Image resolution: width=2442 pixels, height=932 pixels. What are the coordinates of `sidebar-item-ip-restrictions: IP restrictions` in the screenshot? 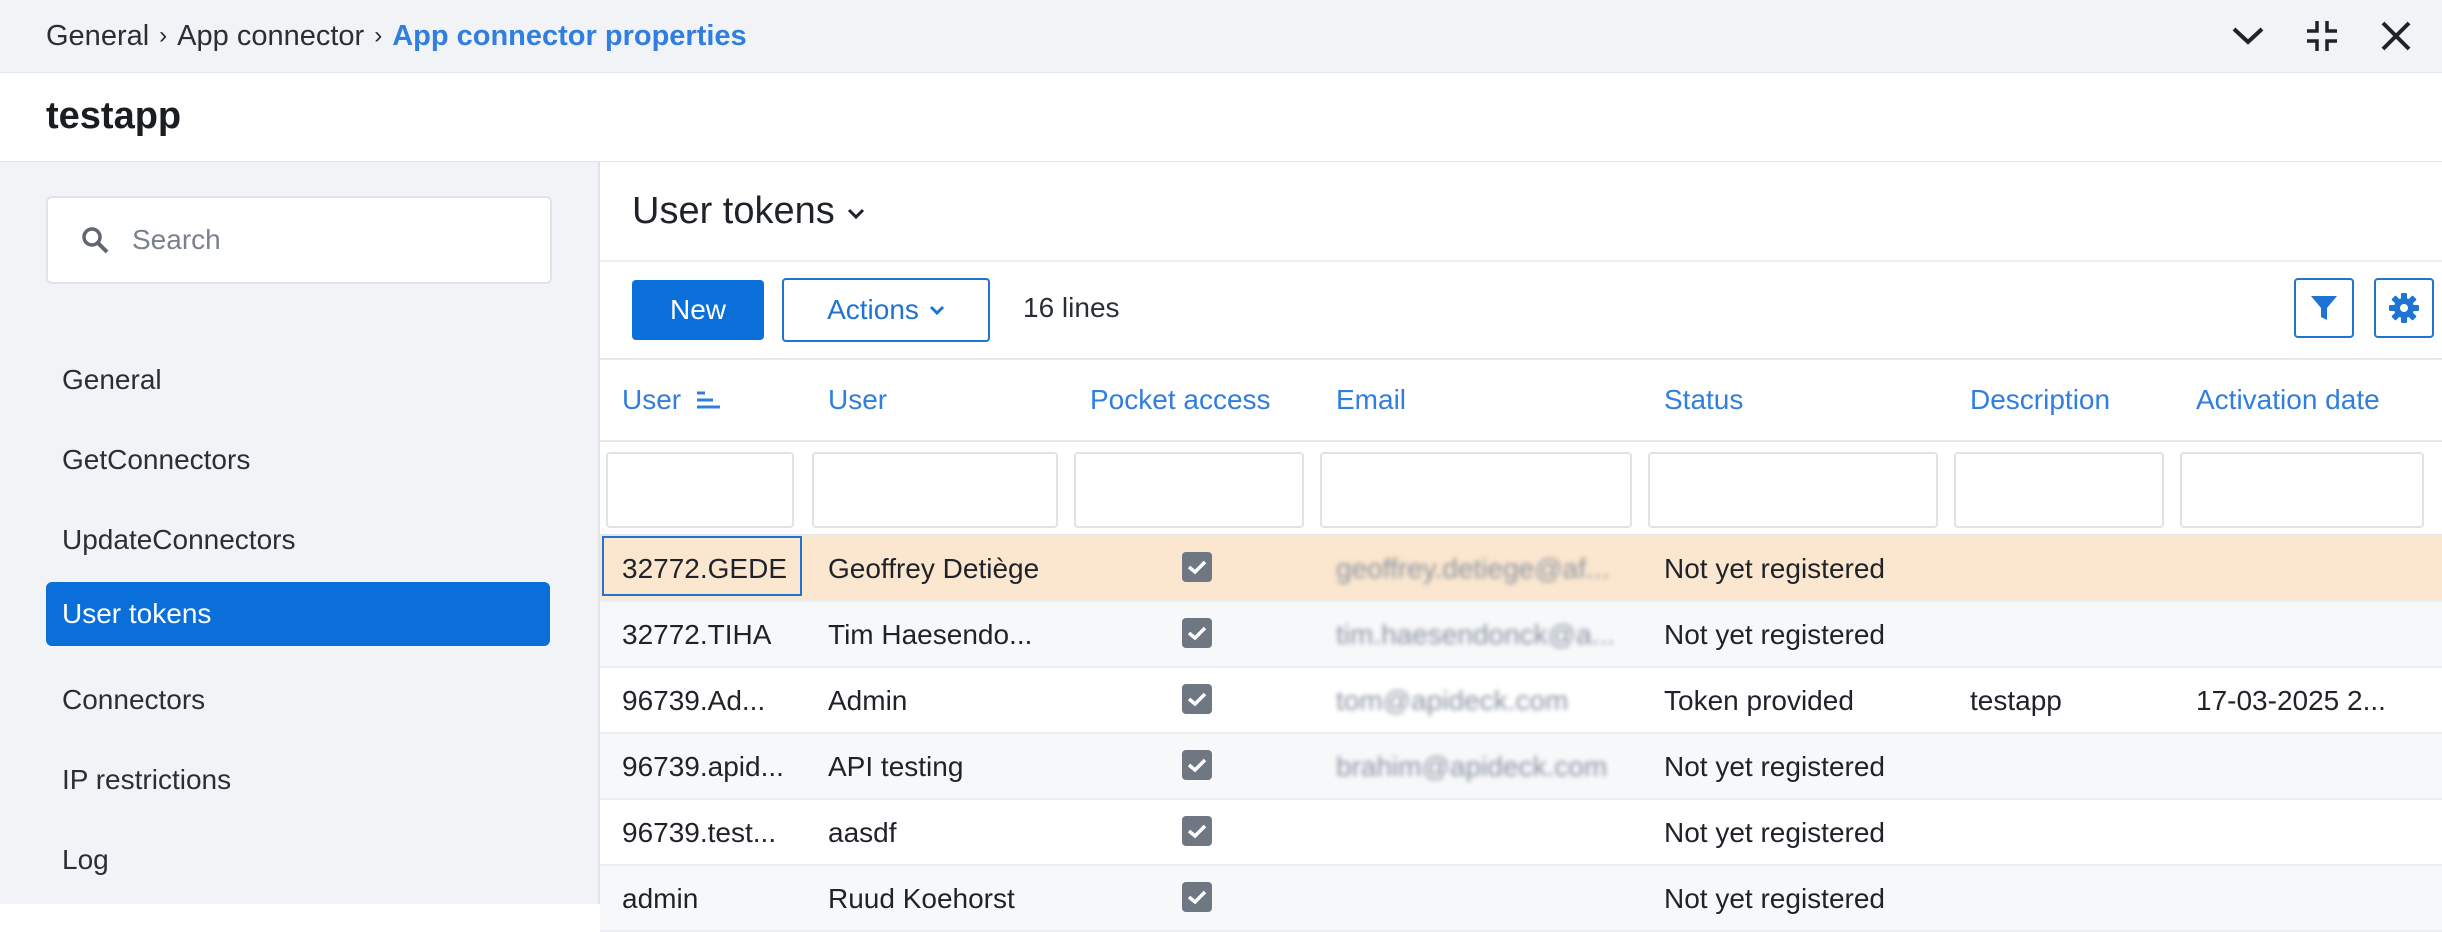 It's located at (298, 780).